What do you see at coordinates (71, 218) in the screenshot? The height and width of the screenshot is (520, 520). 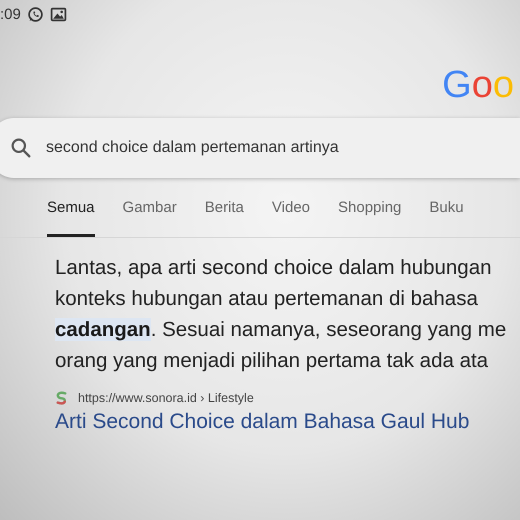 I see `tab: Semua` at bounding box center [71, 218].